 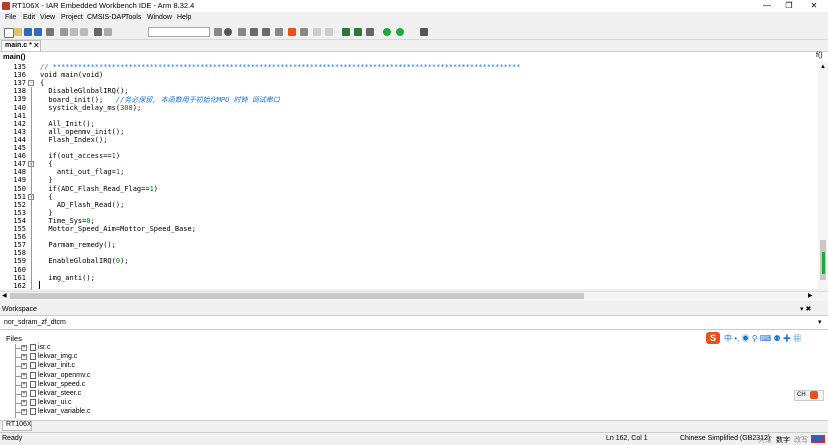 I want to click on code-line: Time_Sys=0;, so click(x=67, y=221).